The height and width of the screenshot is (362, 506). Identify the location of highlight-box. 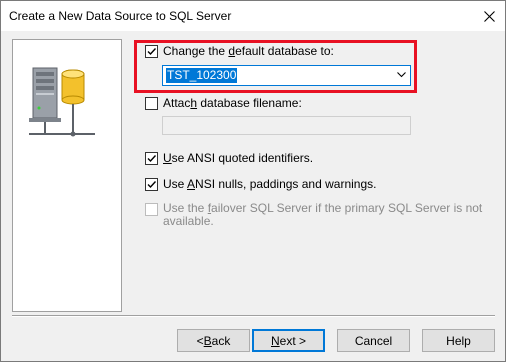
(275, 66).